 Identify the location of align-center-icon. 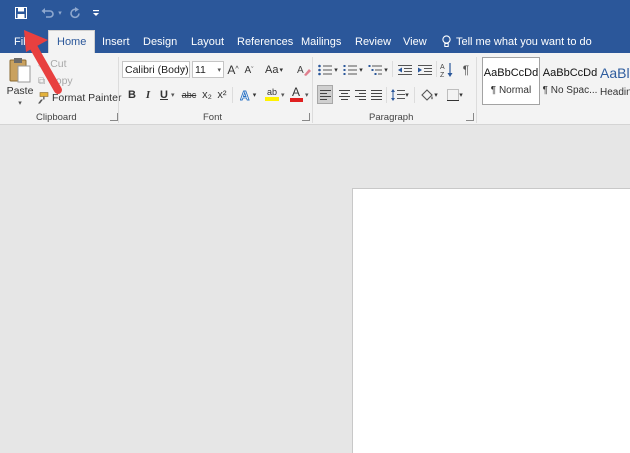
(344, 94).